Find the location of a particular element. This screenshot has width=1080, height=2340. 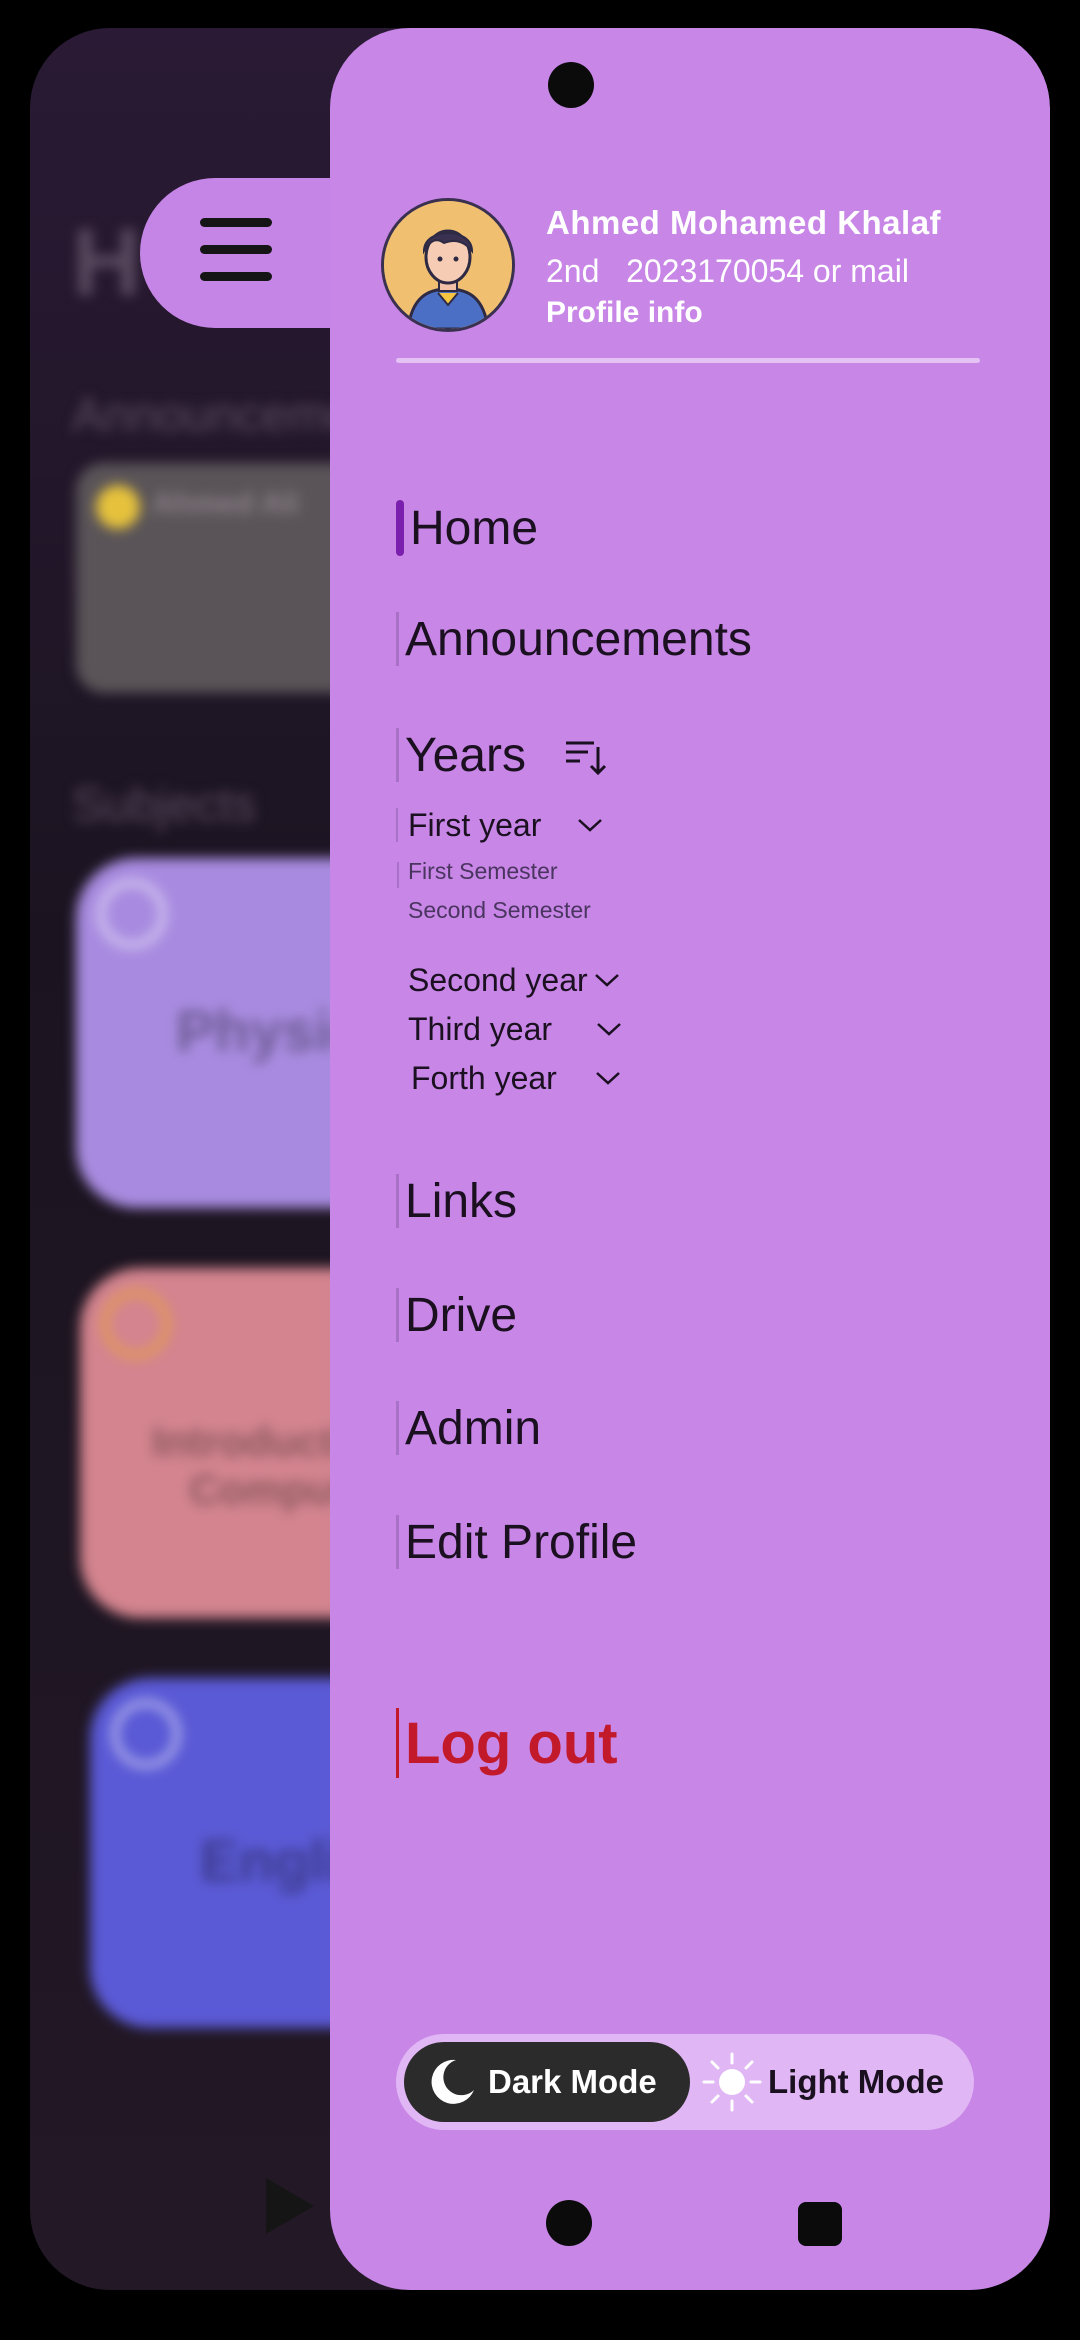

nav-item-announcements: Announcements is located at coordinates (574, 639).